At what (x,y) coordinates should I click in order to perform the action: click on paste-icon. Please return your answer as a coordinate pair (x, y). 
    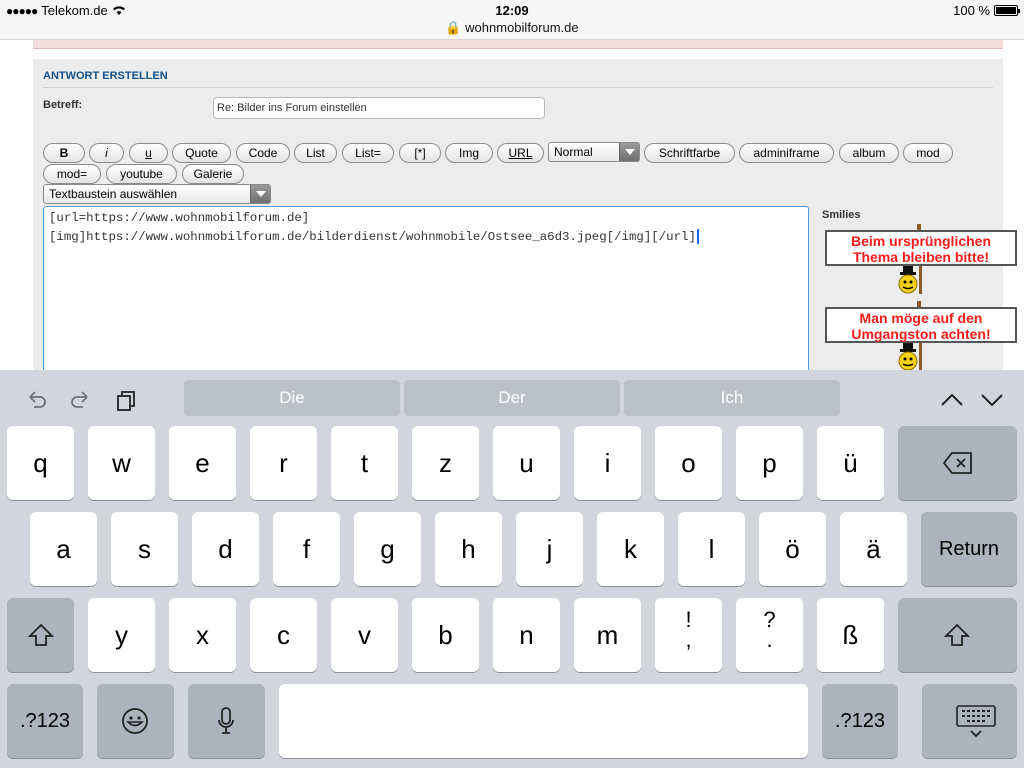
    Looking at the image, I should click on (127, 400).